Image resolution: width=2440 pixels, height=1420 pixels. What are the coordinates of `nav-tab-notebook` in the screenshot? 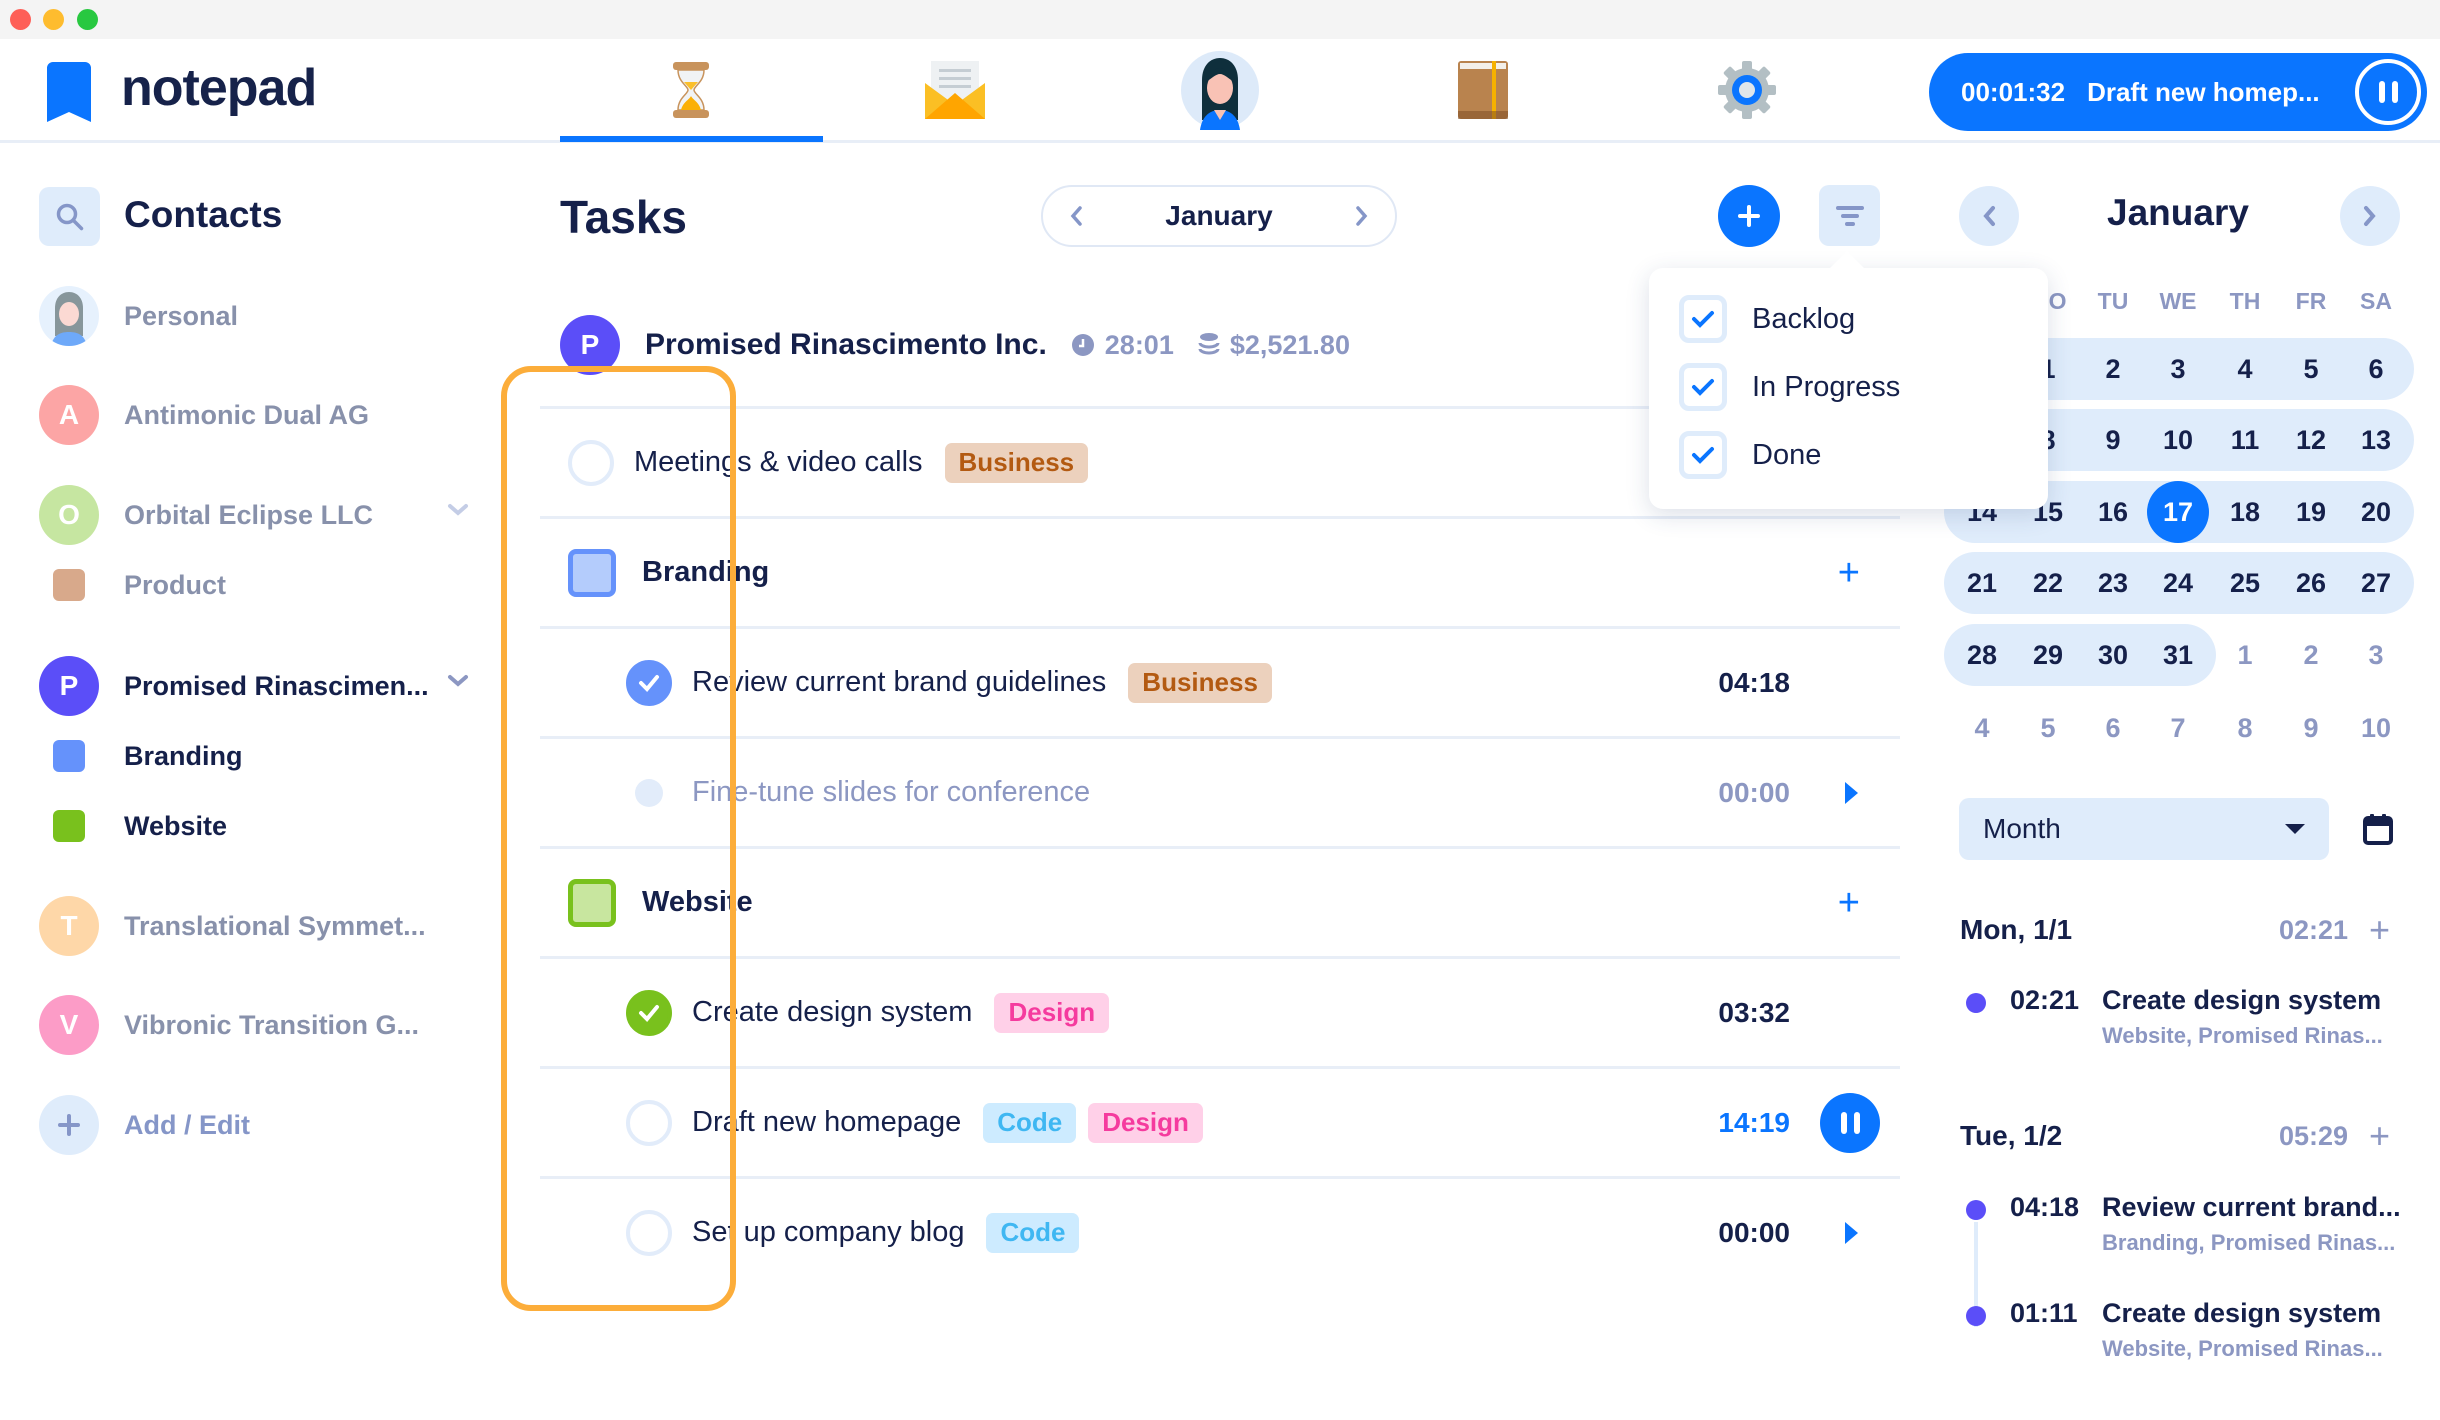 It's located at (1483, 90).